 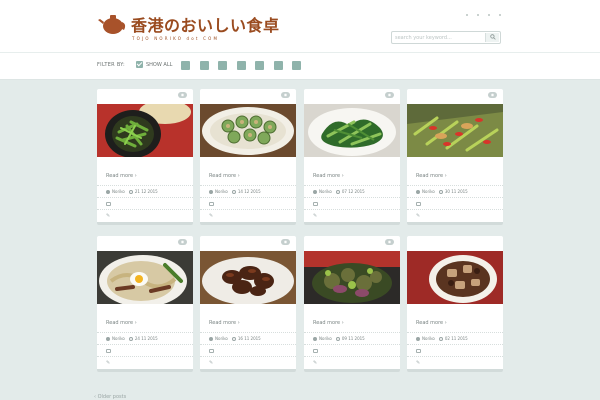 I want to click on post-meta: Noriko 24 11 2015, so click(x=145, y=338).